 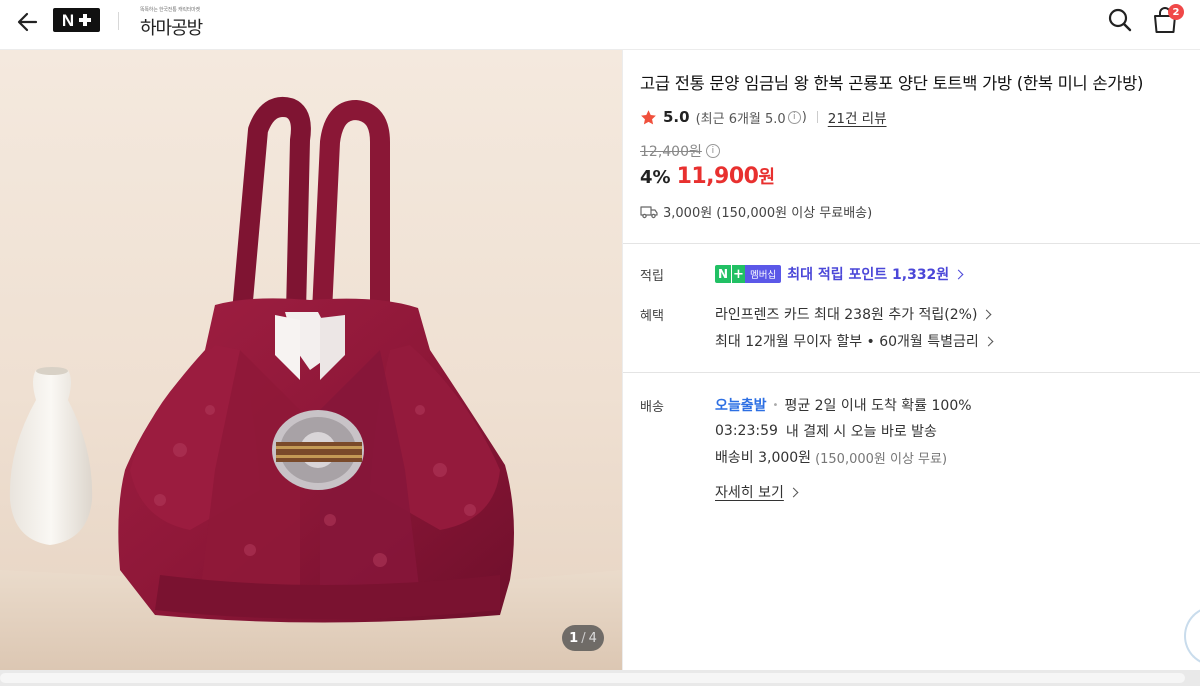 What do you see at coordinates (853, 314) in the screenshot?
I see `card-benefit-link: 라인프렌즈 카드 최대 238원 추가 적립(2%)` at bounding box center [853, 314].